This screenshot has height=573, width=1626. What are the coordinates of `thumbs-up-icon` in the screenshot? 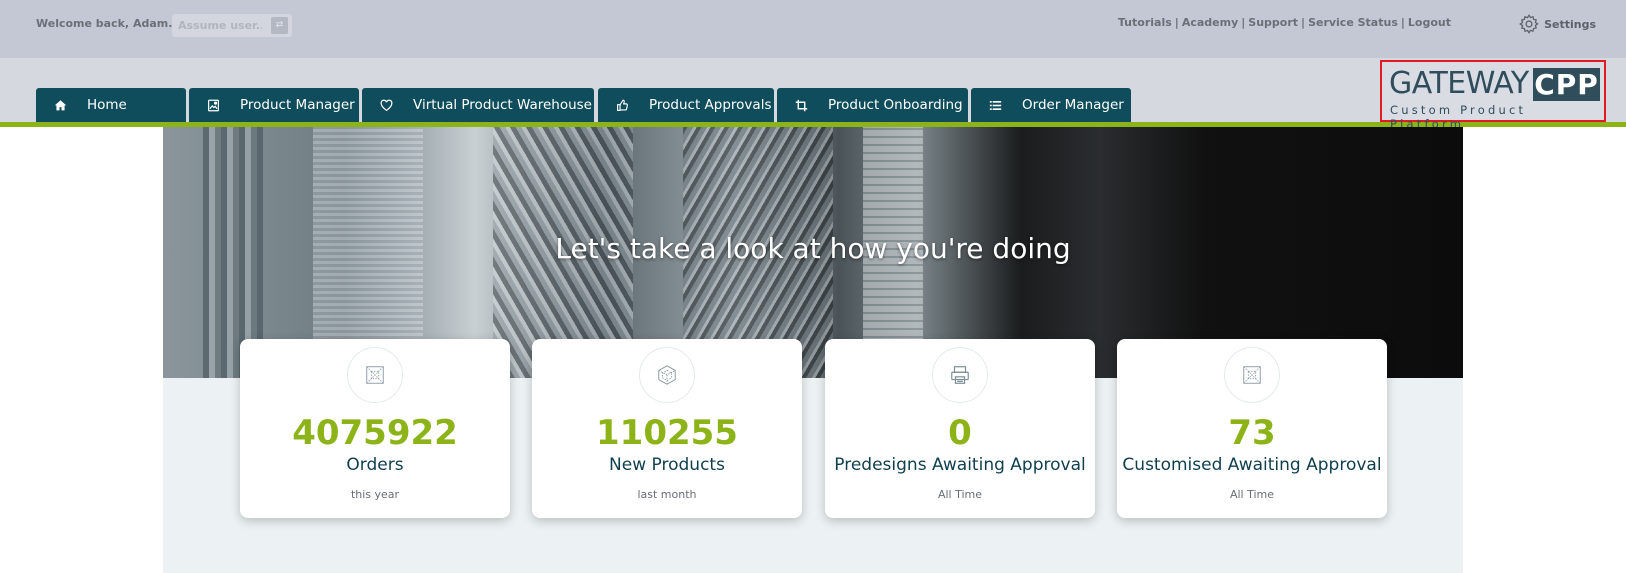 It's located at (622, 105).